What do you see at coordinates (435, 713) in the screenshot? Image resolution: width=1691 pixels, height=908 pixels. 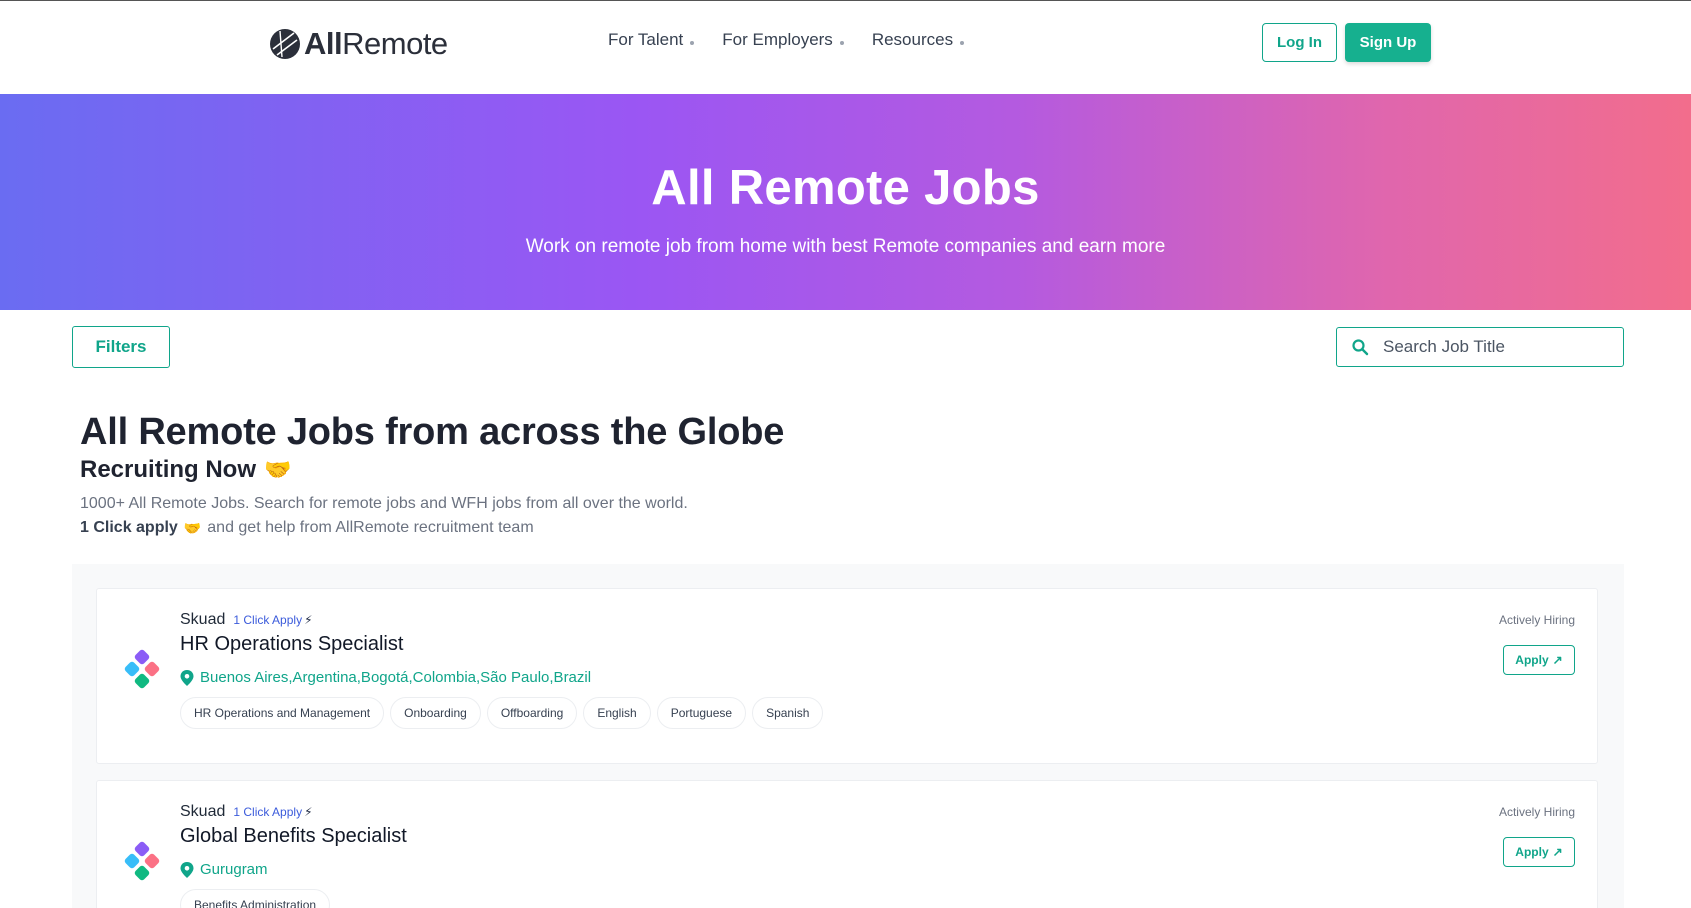 I see `skill-tag: Onboarding` at bounding box center [435, 713].